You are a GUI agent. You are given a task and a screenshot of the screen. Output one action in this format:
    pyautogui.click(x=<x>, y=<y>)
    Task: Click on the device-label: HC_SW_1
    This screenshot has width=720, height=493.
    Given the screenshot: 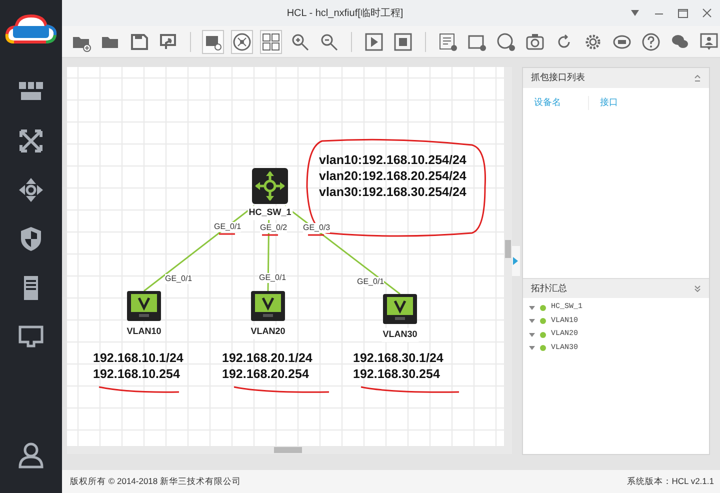 What is the action you would take?
    pyautogui.click(x=270, y=213)
    